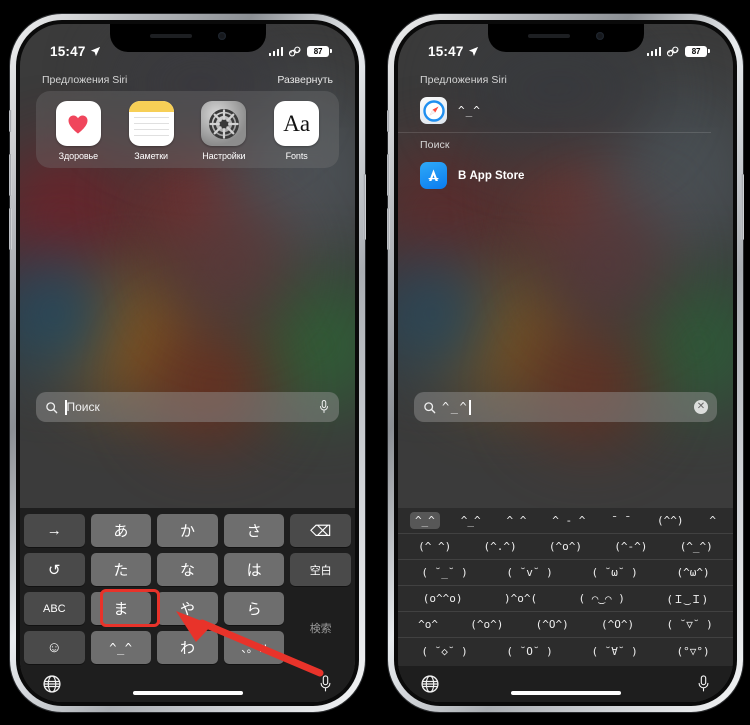  What do you see at coordinates (529, 572) in the screenshot?
I see `kaomoji-item: ( ˘v˘ )` at bounding box center [529, 572].